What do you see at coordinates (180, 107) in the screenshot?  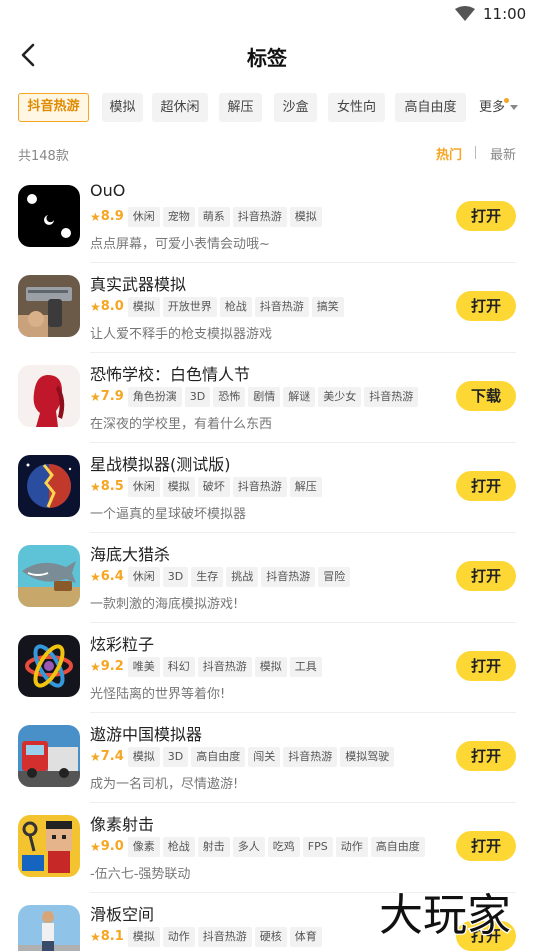 I see `tag-hyper-casual: 超休闲` at bounding box center [180, 107].